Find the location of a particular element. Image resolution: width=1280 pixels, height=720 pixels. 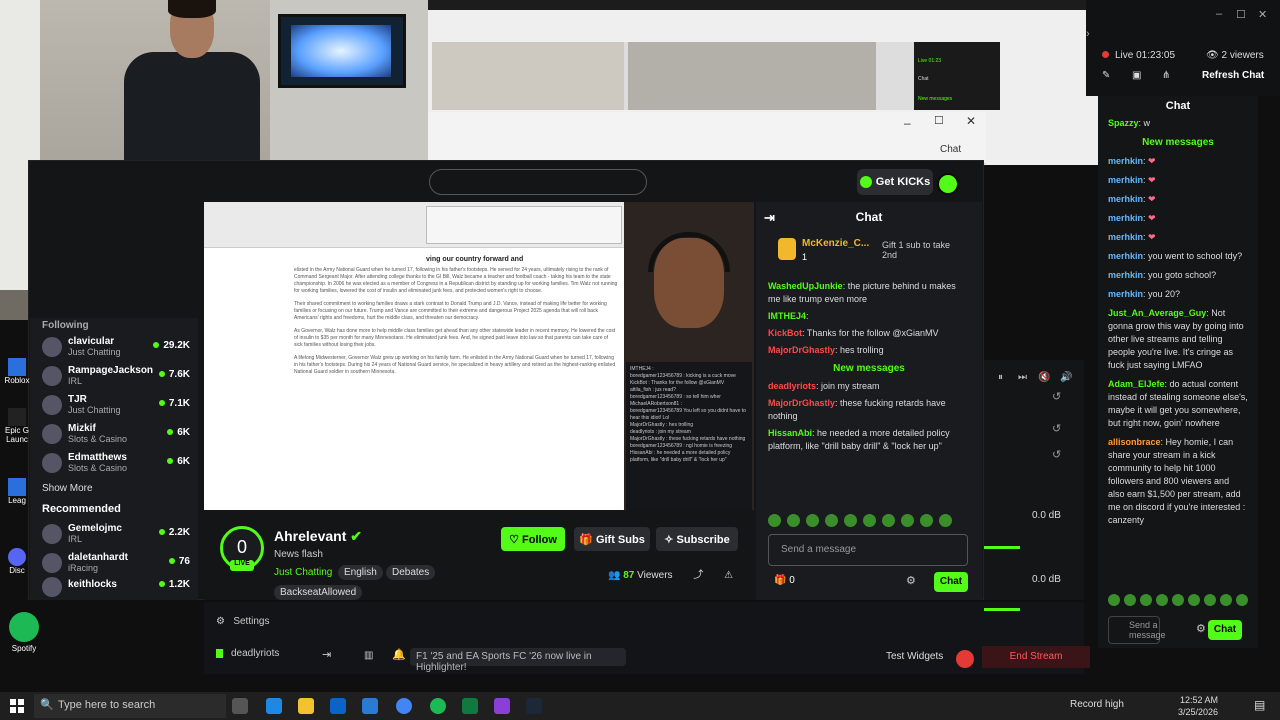

desktop-icon-roblox: Roblox is located at coordinates (17, 371).